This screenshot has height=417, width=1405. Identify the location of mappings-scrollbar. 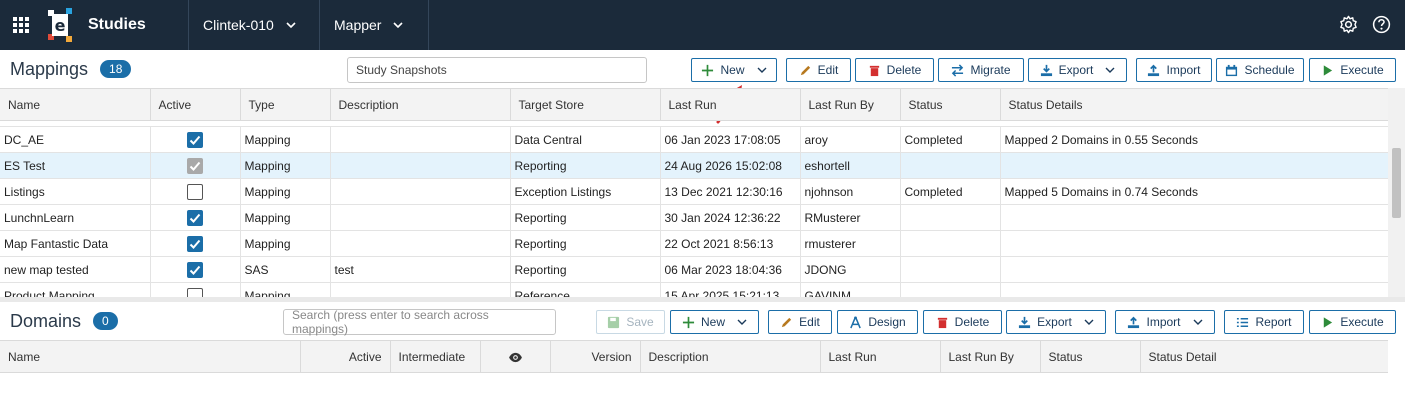
(1396, 192).